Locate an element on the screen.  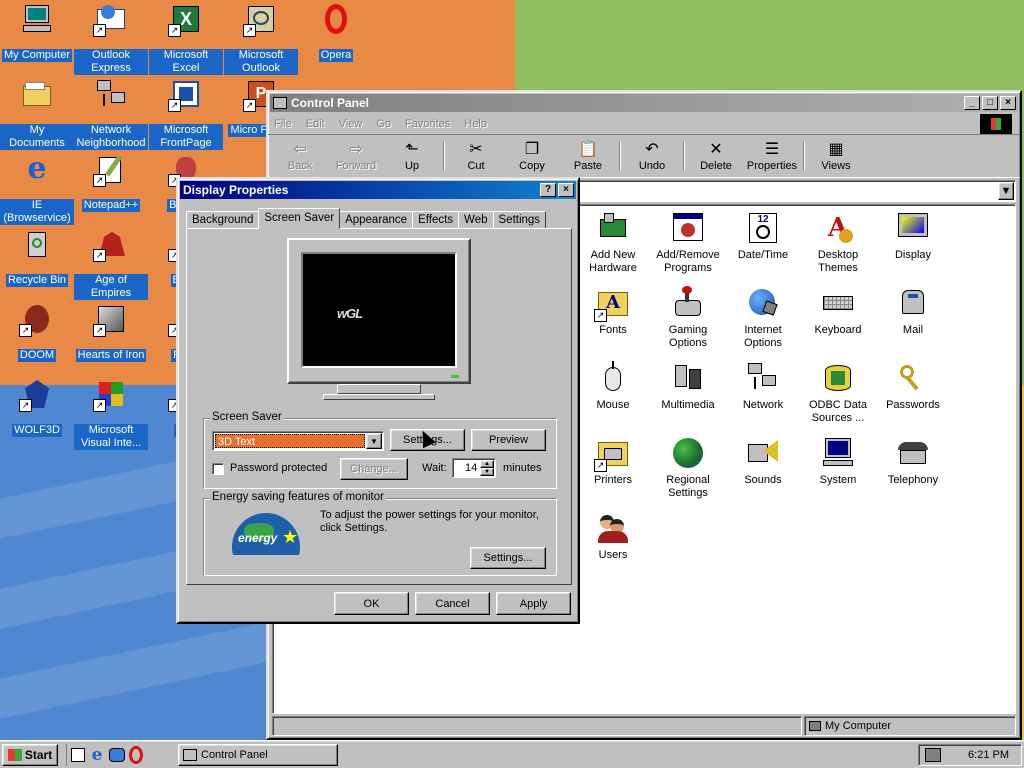
undo-toolbar-button: ↶ Undo is located at coordinates (652, 156).